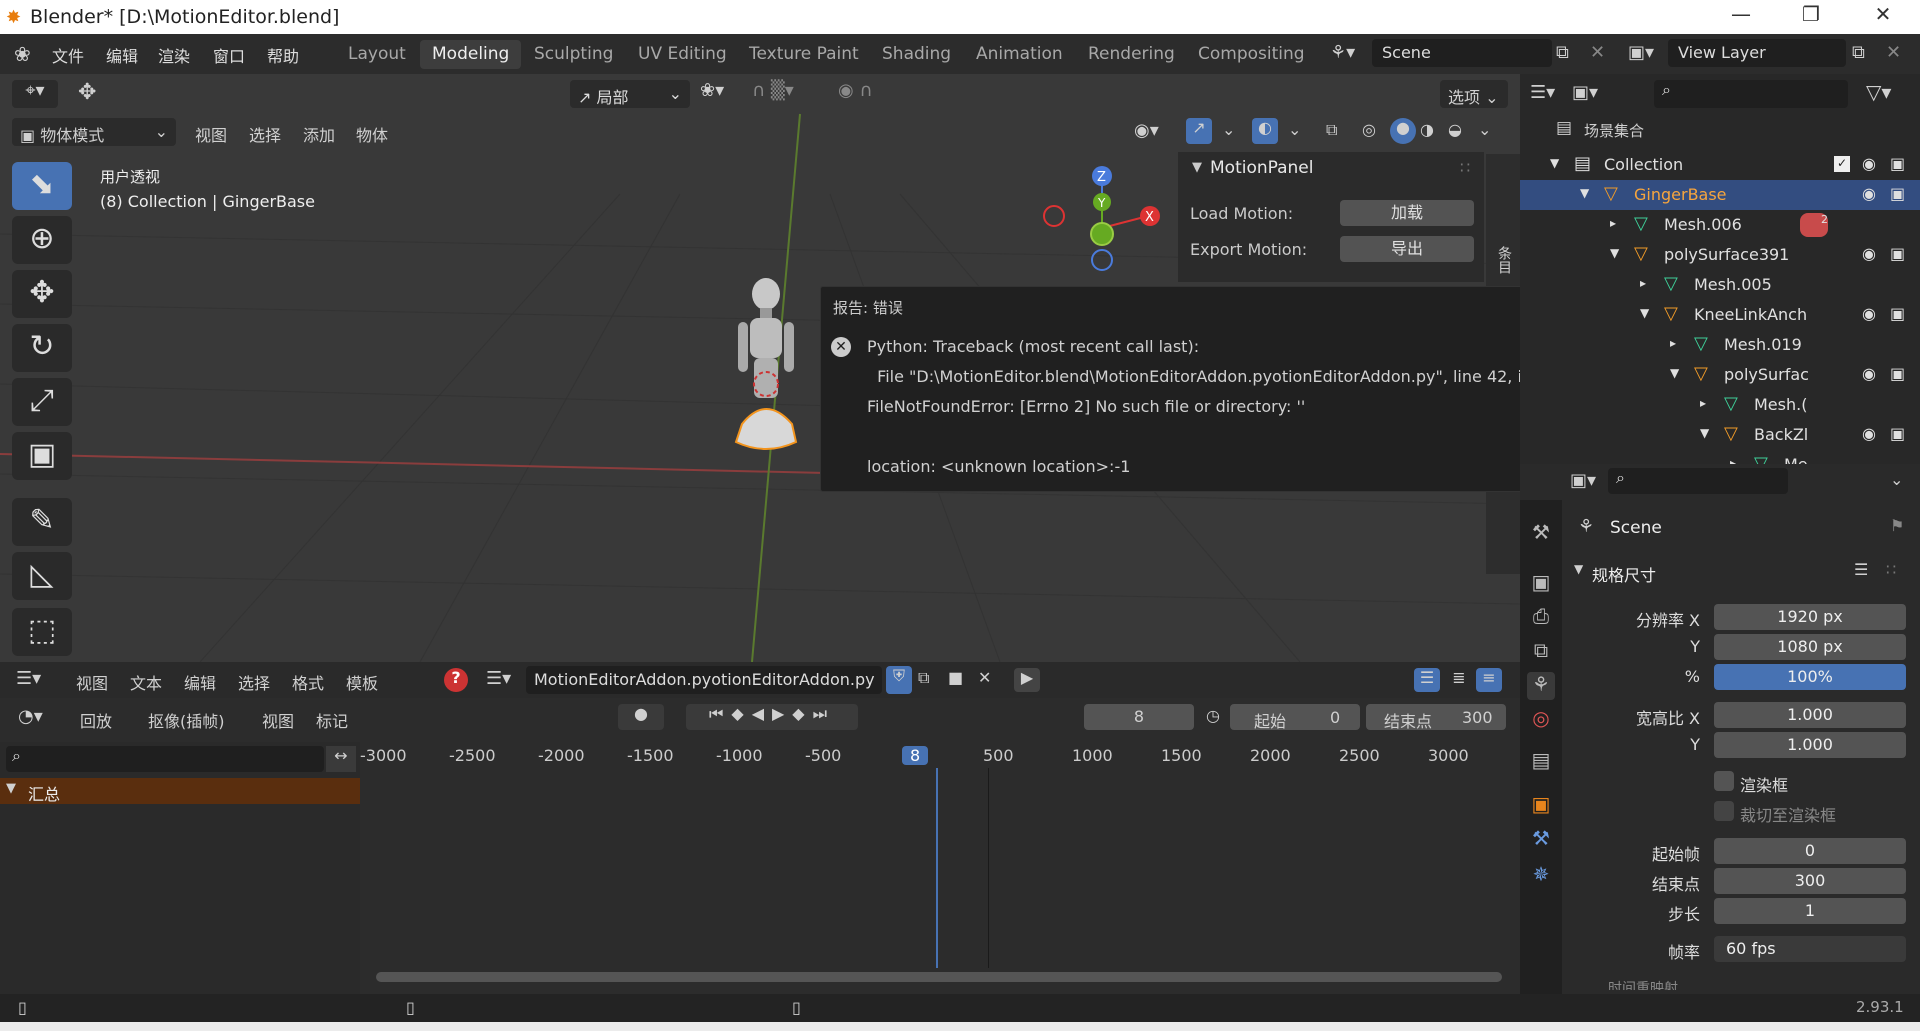 The image size is (1920, 1031). I want to click on minimize-icon: —, so click(1741, 17).